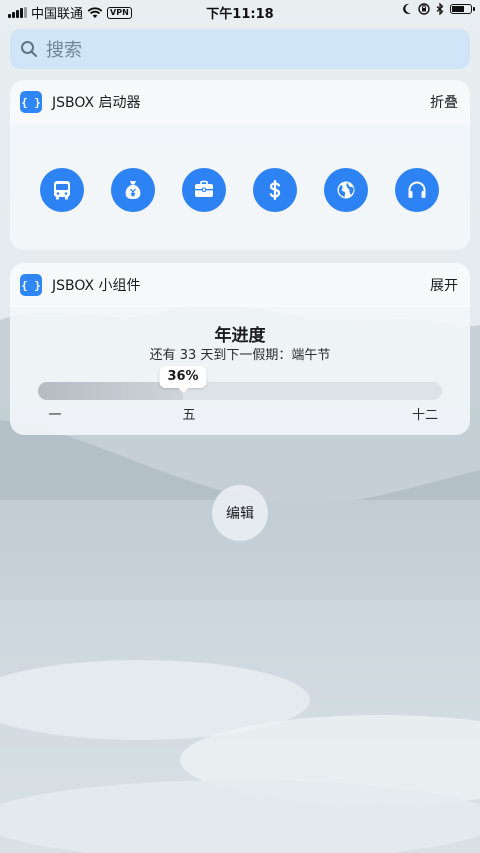  Describe the element at coordinates (29, 49) in the screenshot. I see `search-icon` at that location.